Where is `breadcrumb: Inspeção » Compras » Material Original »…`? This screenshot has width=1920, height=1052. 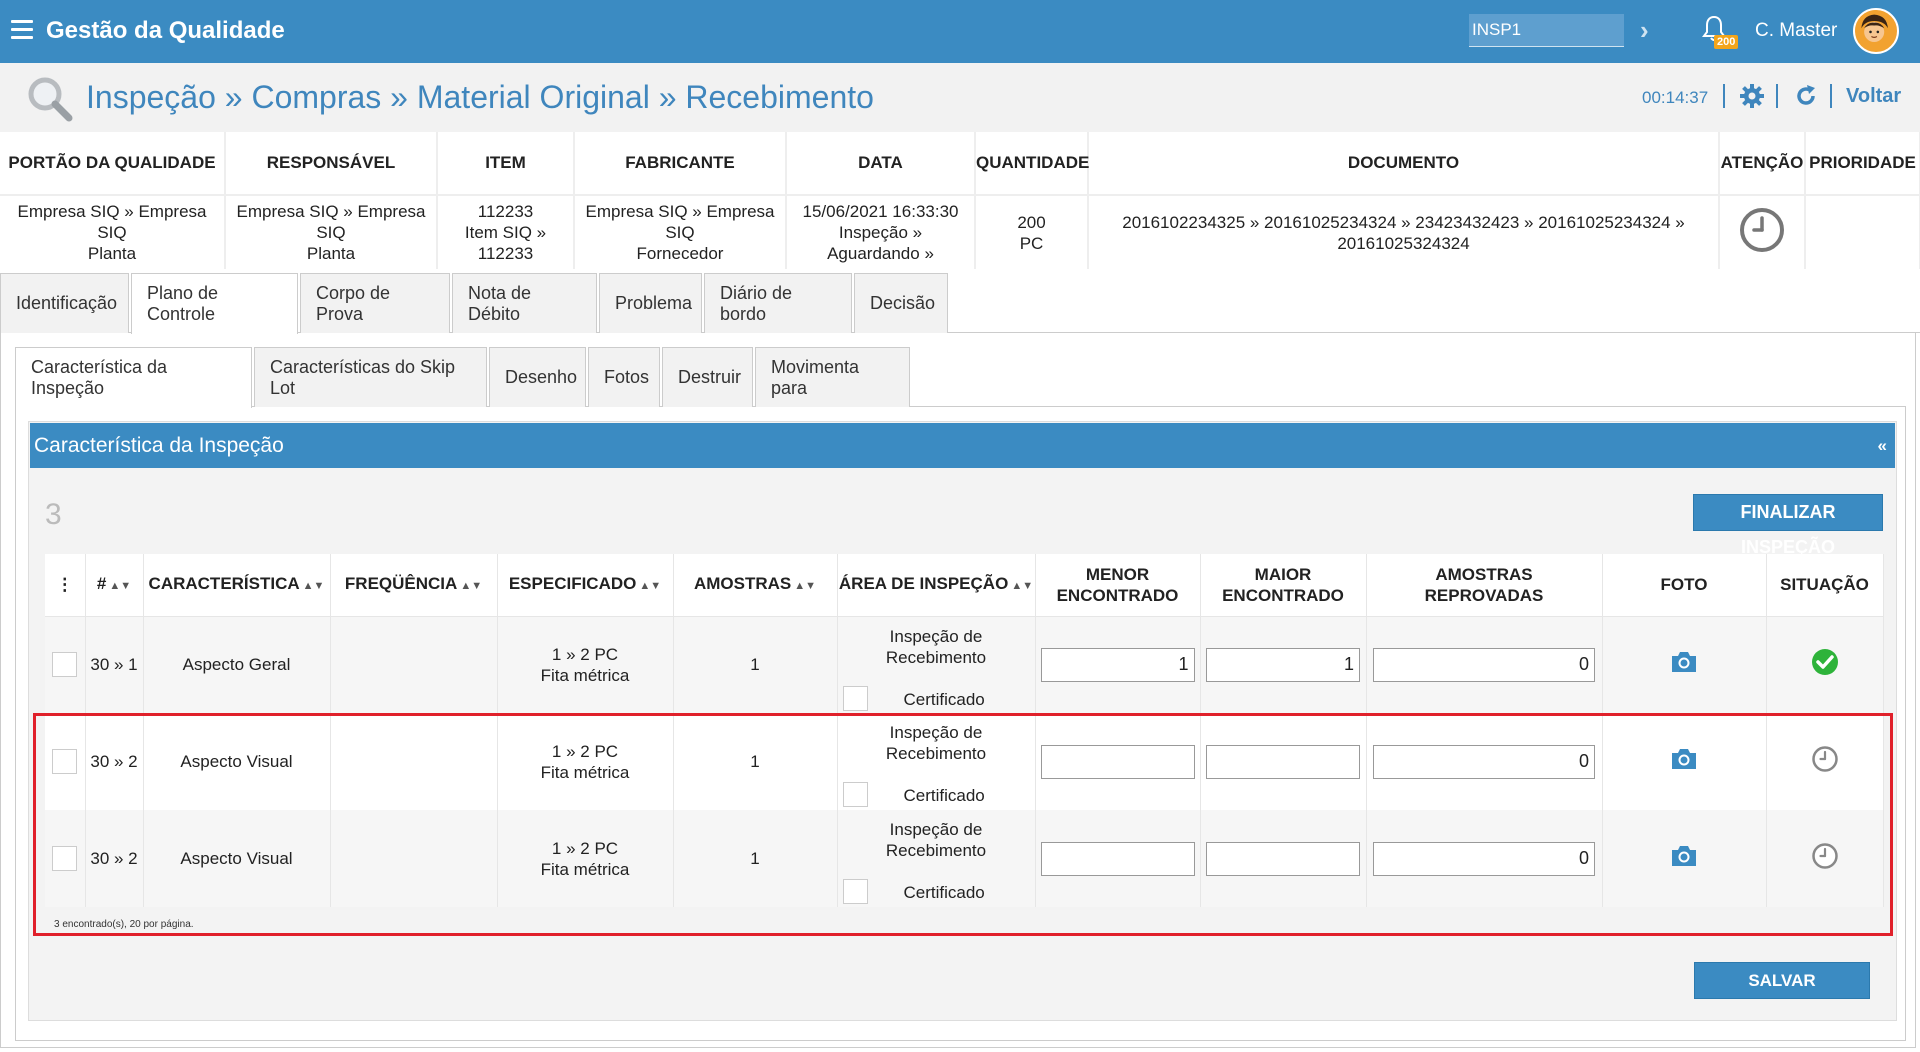 breadcrumb: Inspeção » Compras » Material Original »… is located at coordinates (480, 97).